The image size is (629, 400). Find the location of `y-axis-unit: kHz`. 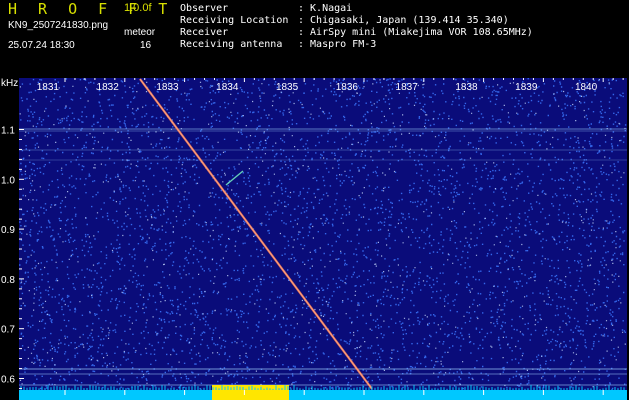

y-axis-unit: kHz is located at coordinates (9, 83).